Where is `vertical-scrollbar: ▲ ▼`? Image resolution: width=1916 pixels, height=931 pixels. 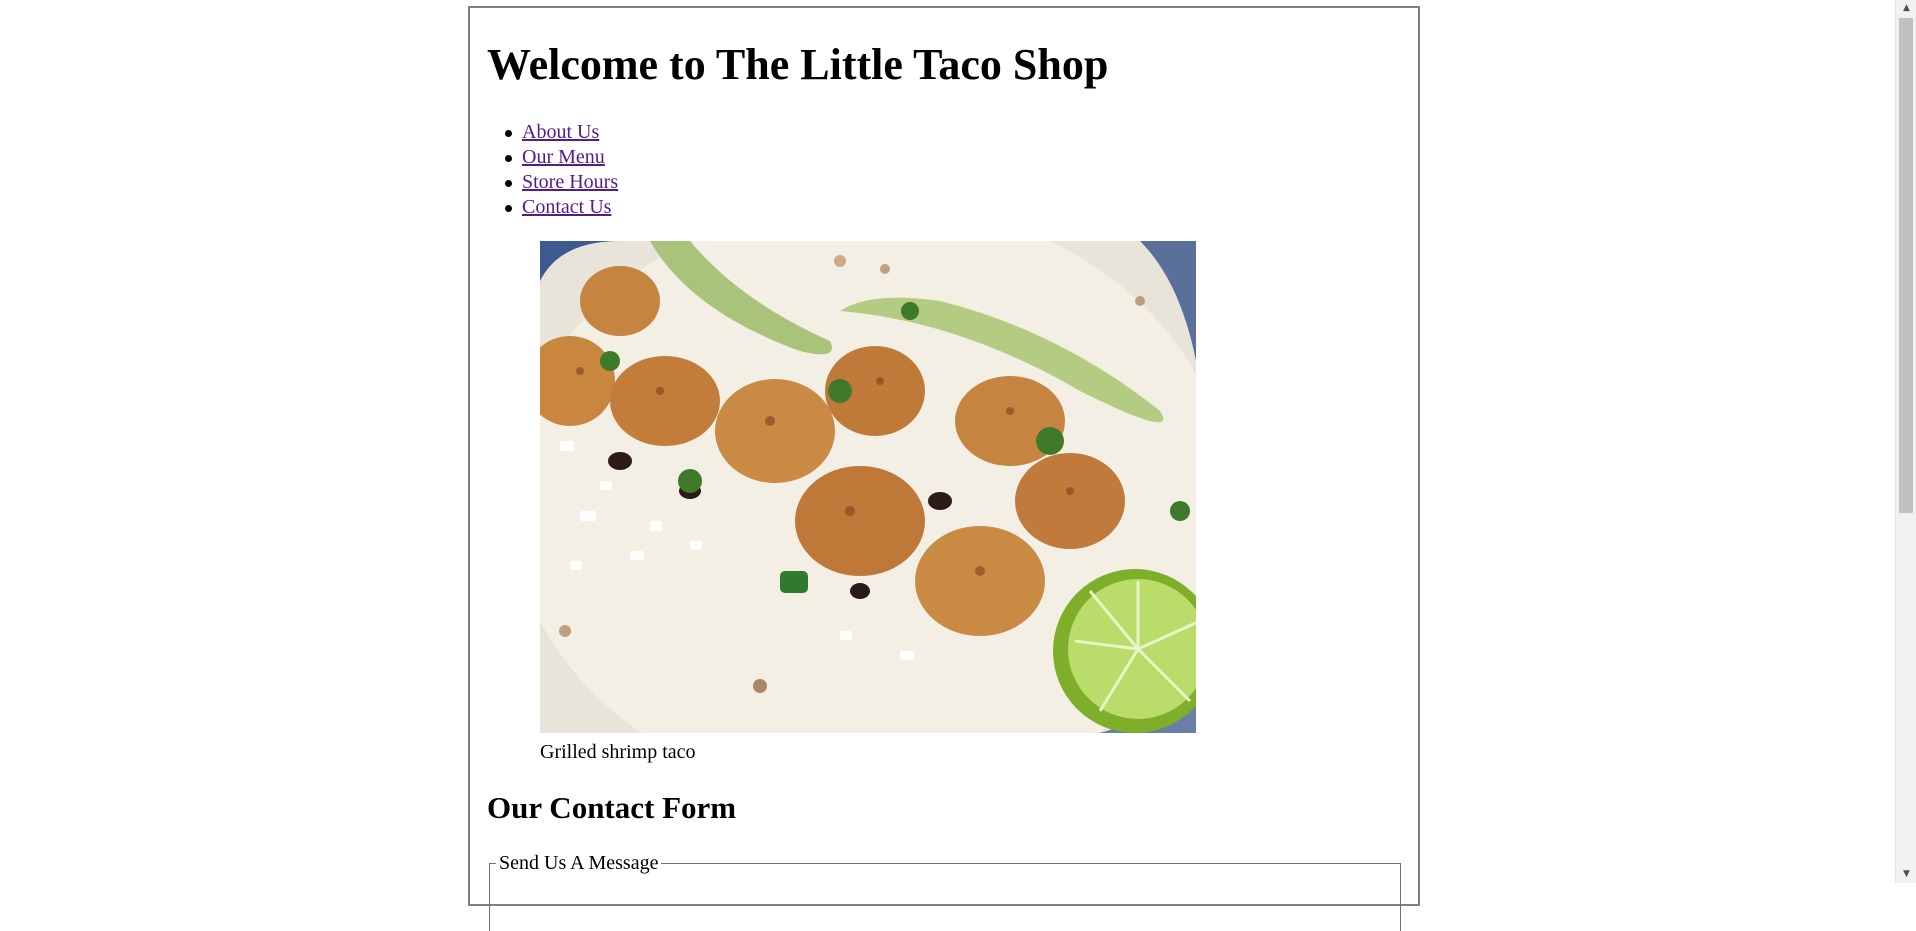
vertical-scrollbar: ▲ ▼ is located at coordinates (1905, 441).